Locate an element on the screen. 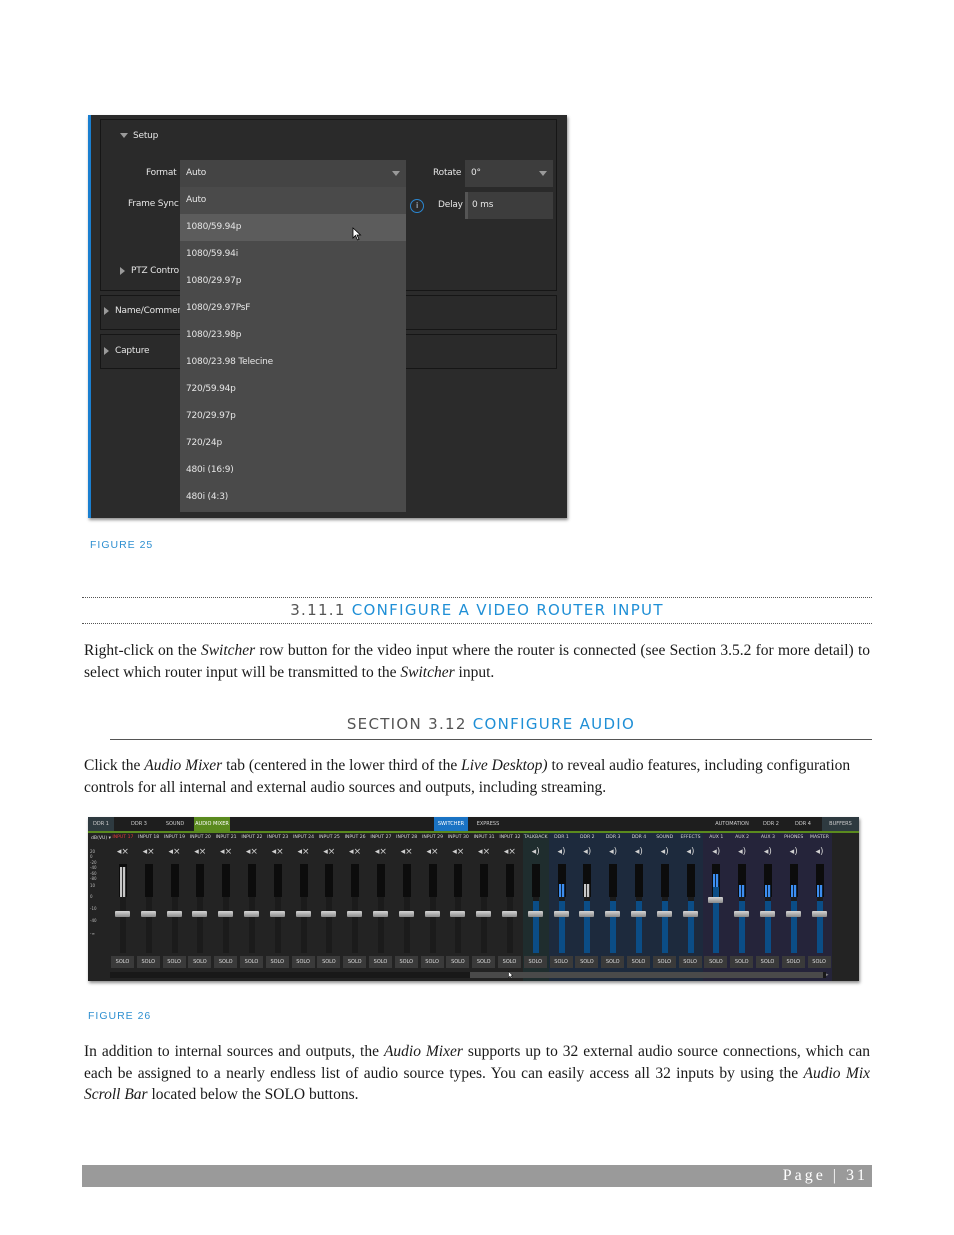 The height and width of the screenshot is (1235, 954). channel-label: INPUT 32 is located at coordinates (510, 837).